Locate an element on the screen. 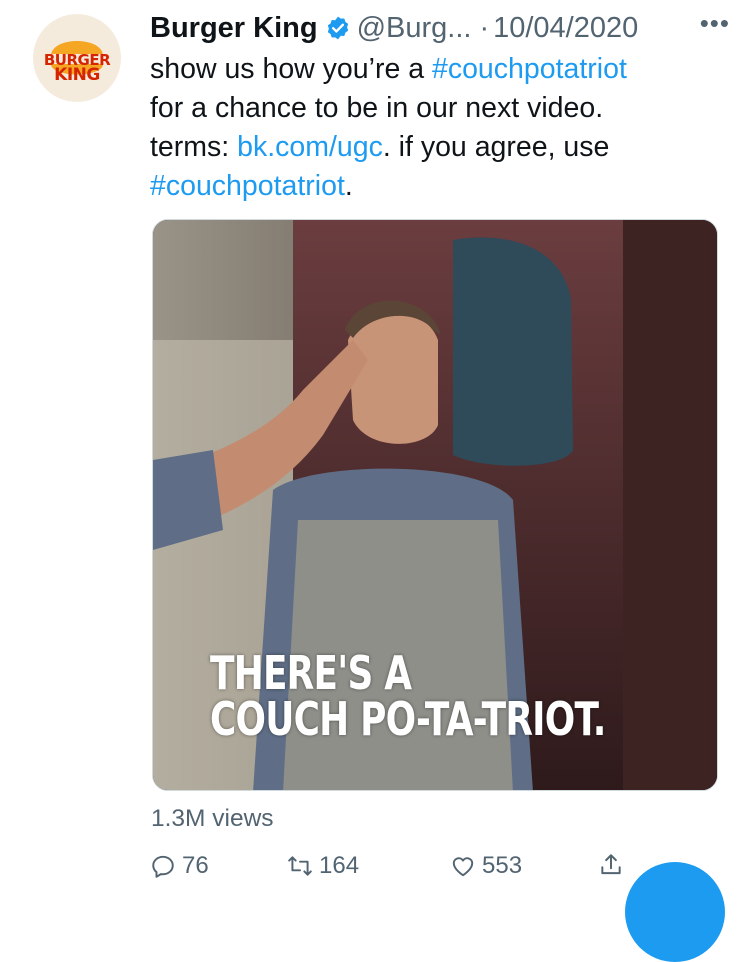 The height and width of the screenshot is (962, 750). tweet-header: Burger King @Burg... · 10/04/2020 ••• is located at coordinates (440, 28).